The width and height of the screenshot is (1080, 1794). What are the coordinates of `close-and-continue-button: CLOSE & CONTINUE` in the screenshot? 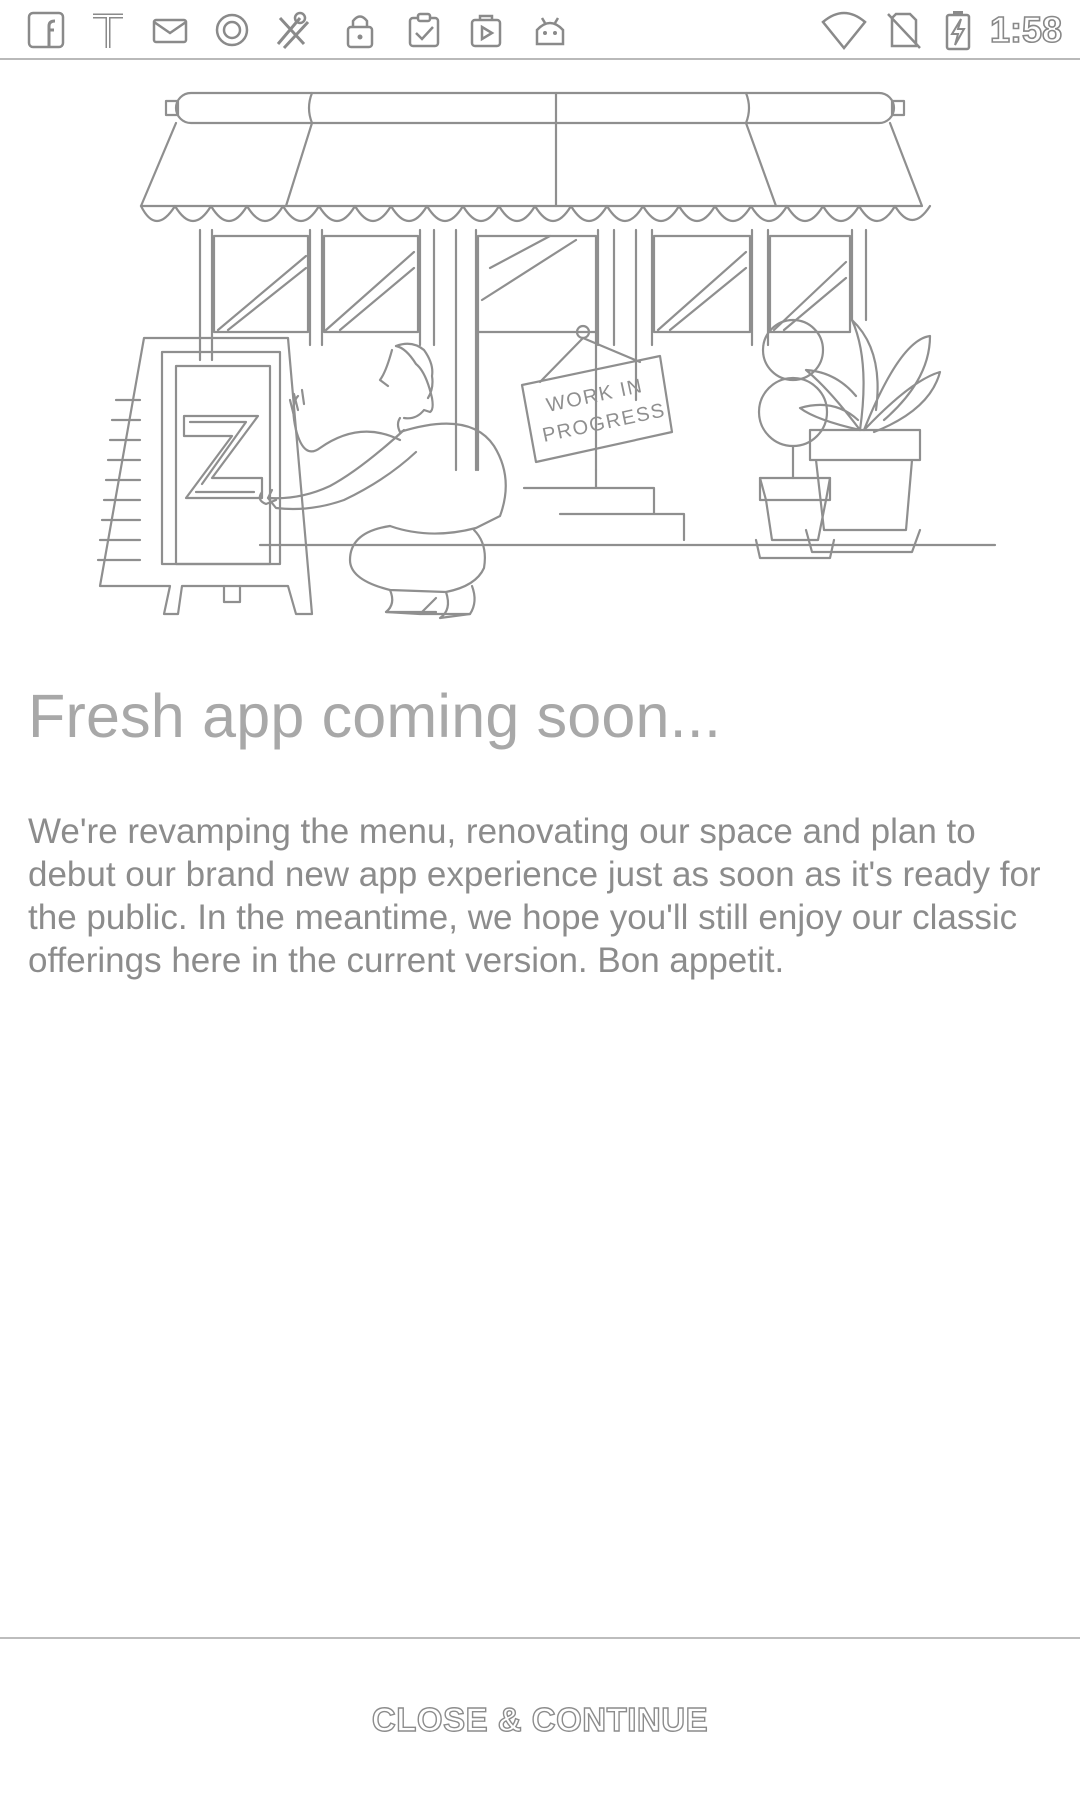 It's located at (540, 1720).